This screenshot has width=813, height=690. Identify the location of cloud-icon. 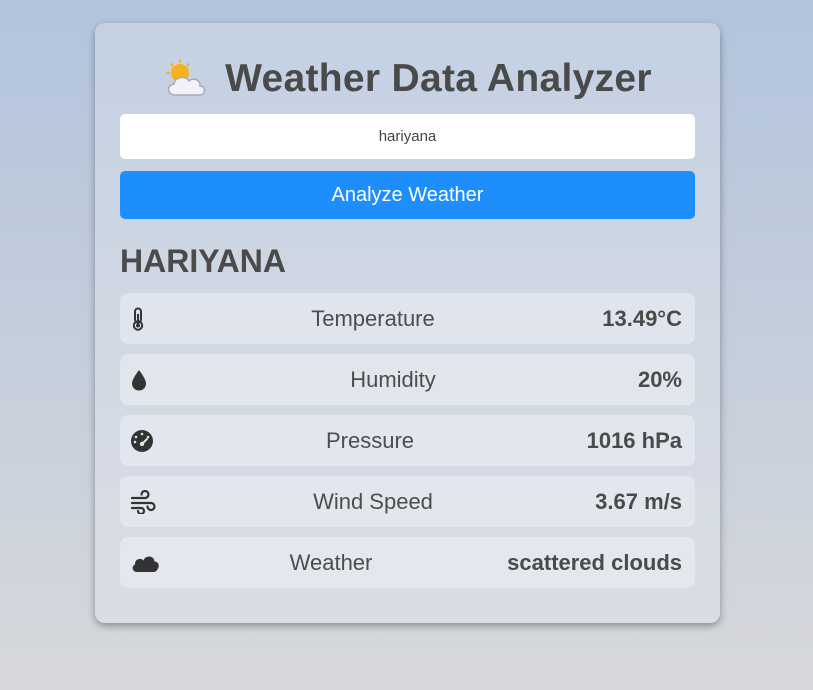
(145, 563).